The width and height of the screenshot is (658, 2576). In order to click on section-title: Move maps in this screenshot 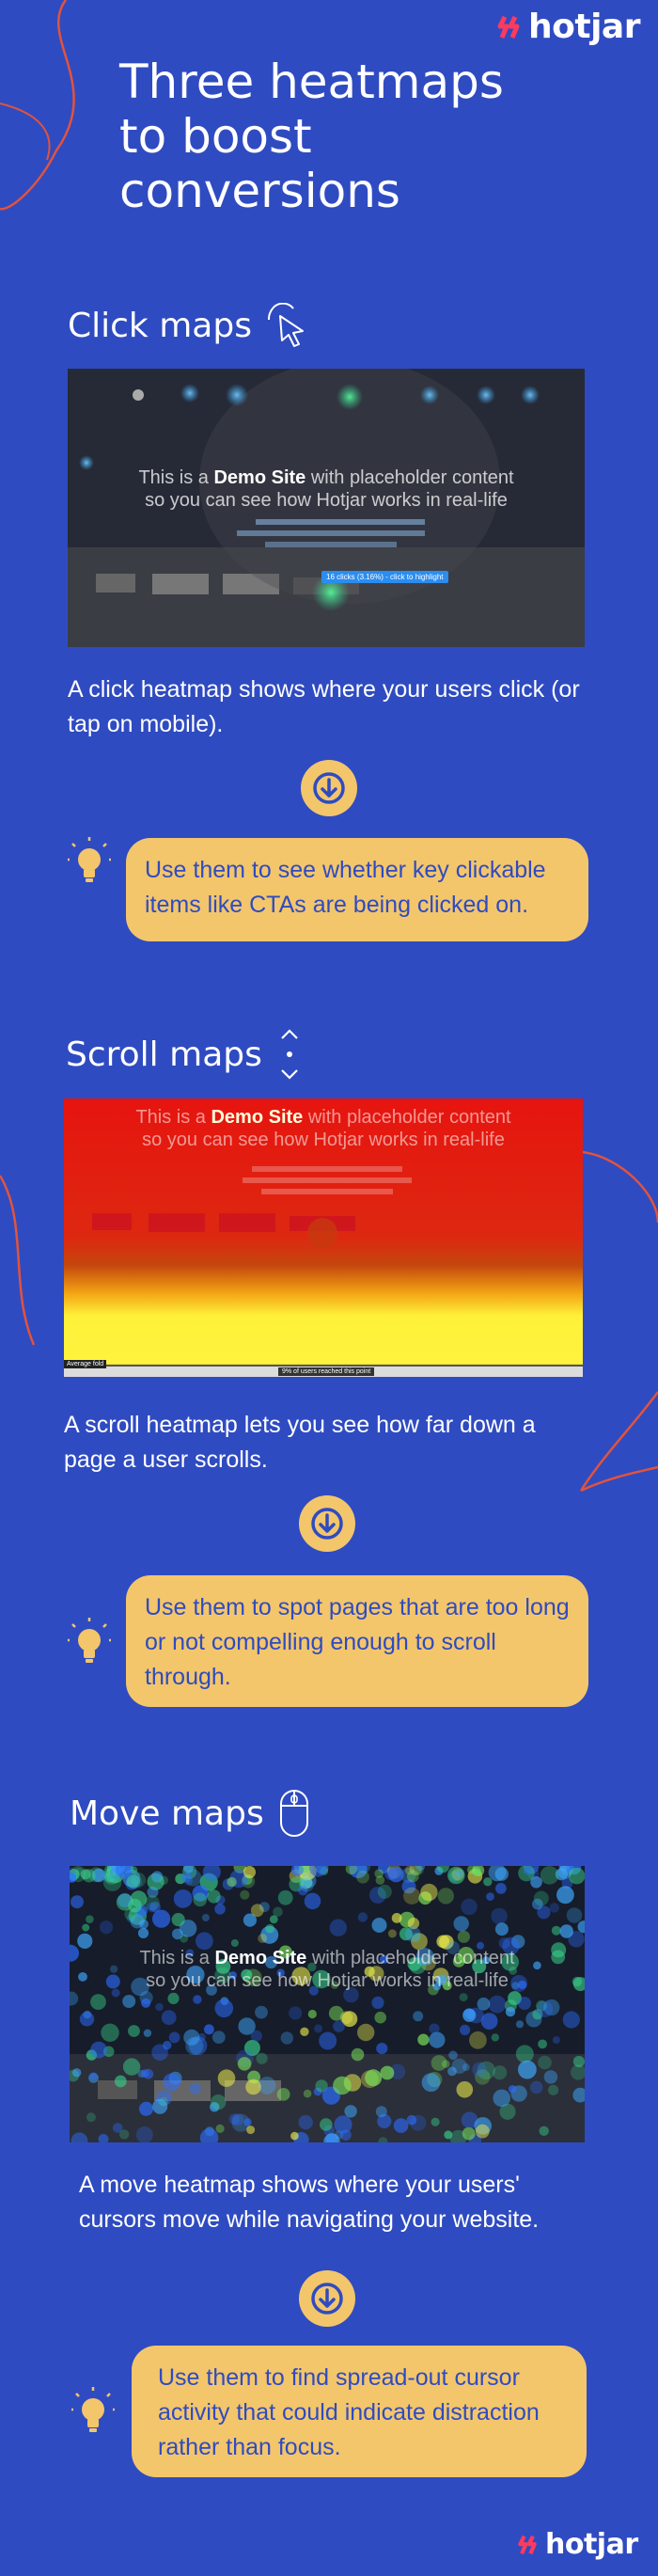, I will do `click(167, 1813)`.